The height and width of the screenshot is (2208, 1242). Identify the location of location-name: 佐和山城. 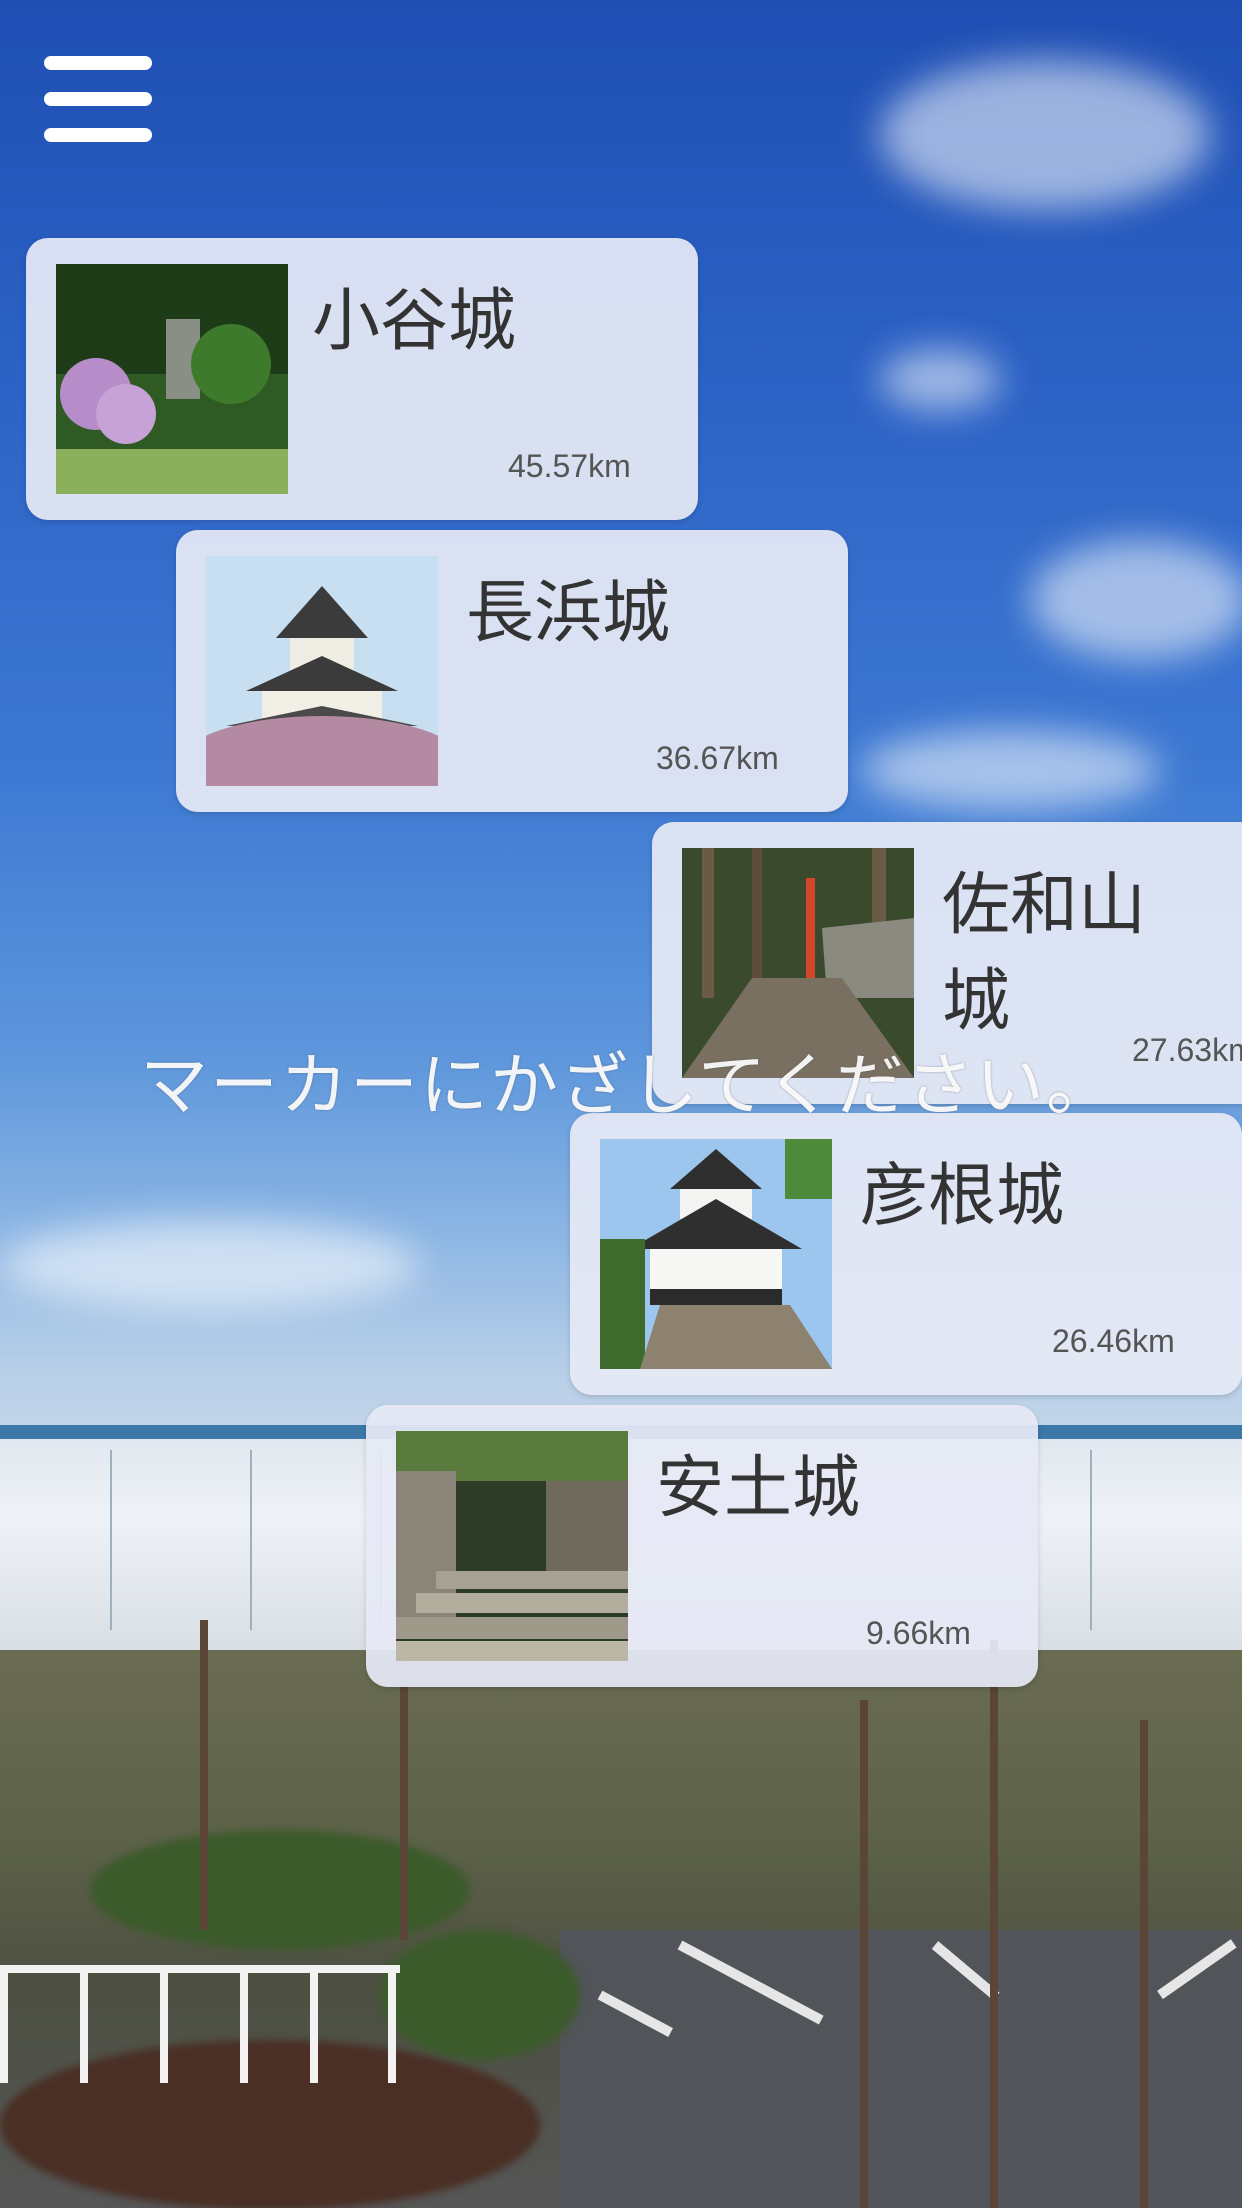
(1044, 953).